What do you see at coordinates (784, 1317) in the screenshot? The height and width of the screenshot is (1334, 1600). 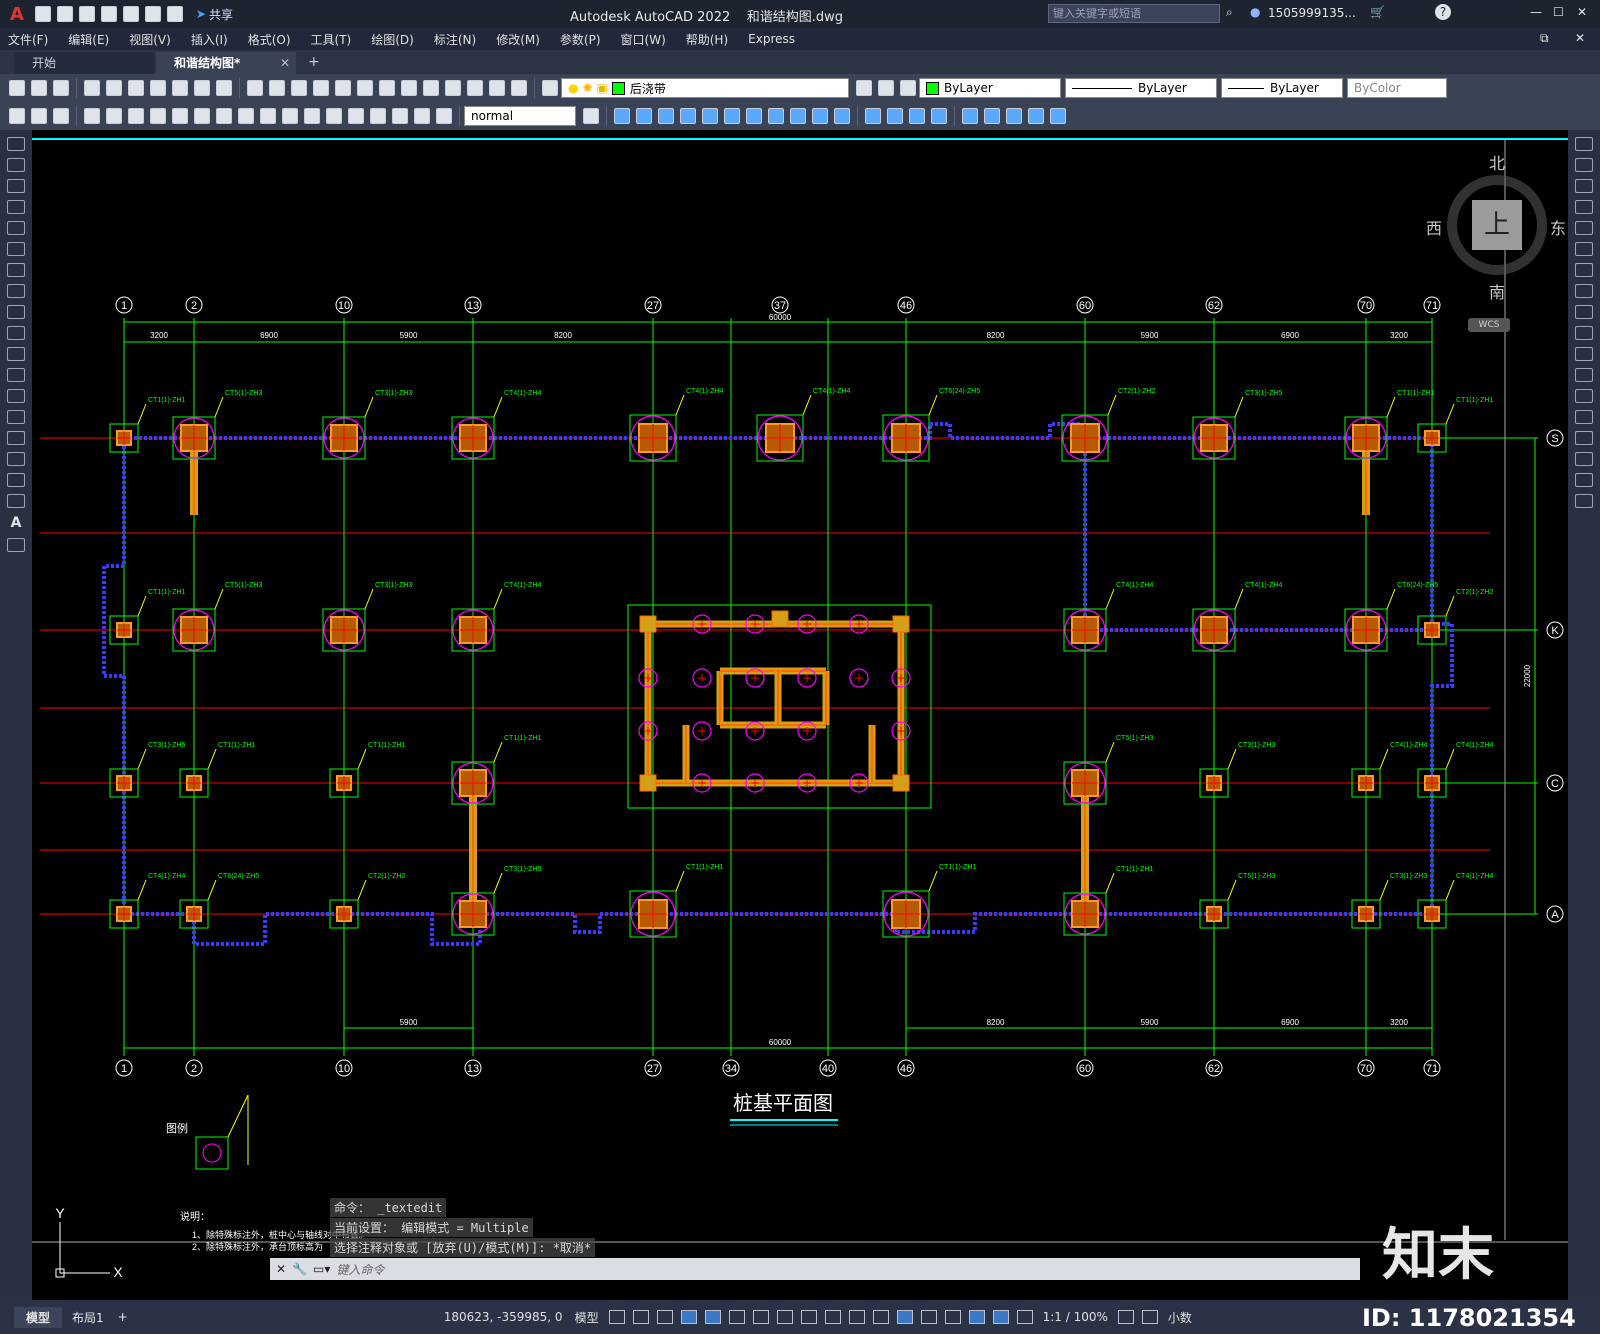 I see `object-snap-tracking-icon` at bounding box center [784, 1317].